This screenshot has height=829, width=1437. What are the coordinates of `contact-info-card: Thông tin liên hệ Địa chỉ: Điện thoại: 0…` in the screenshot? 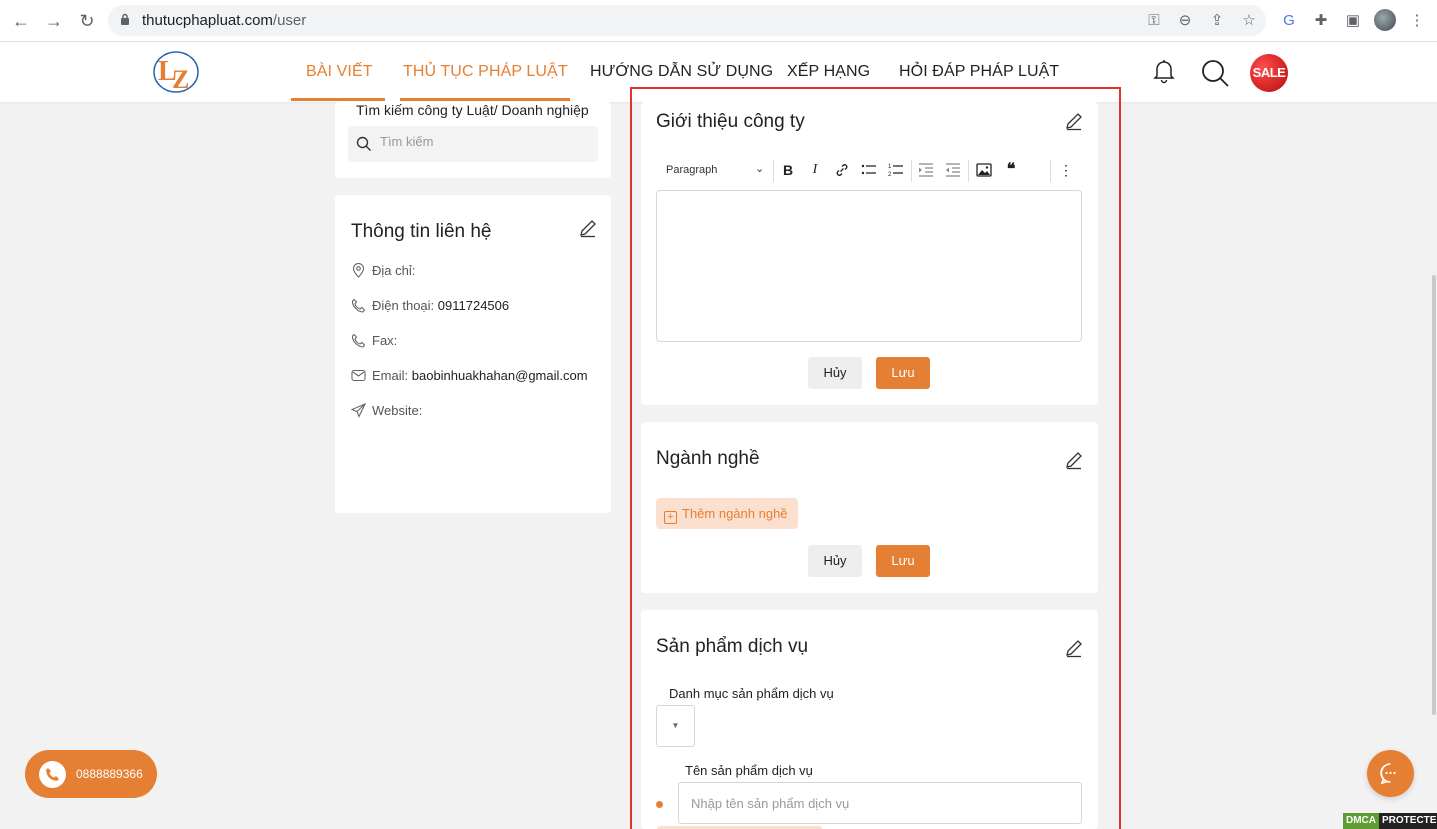 It's located at (473, 354).